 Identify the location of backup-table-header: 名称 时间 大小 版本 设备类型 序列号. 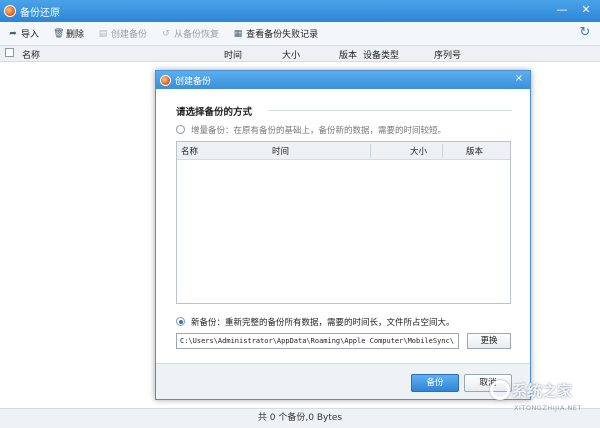
(300, 54).